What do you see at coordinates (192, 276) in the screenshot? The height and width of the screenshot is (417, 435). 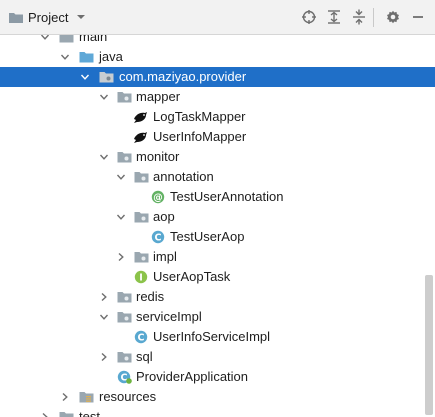 I see `tree-label: UserAopTask` at bounding box center [192, 276].